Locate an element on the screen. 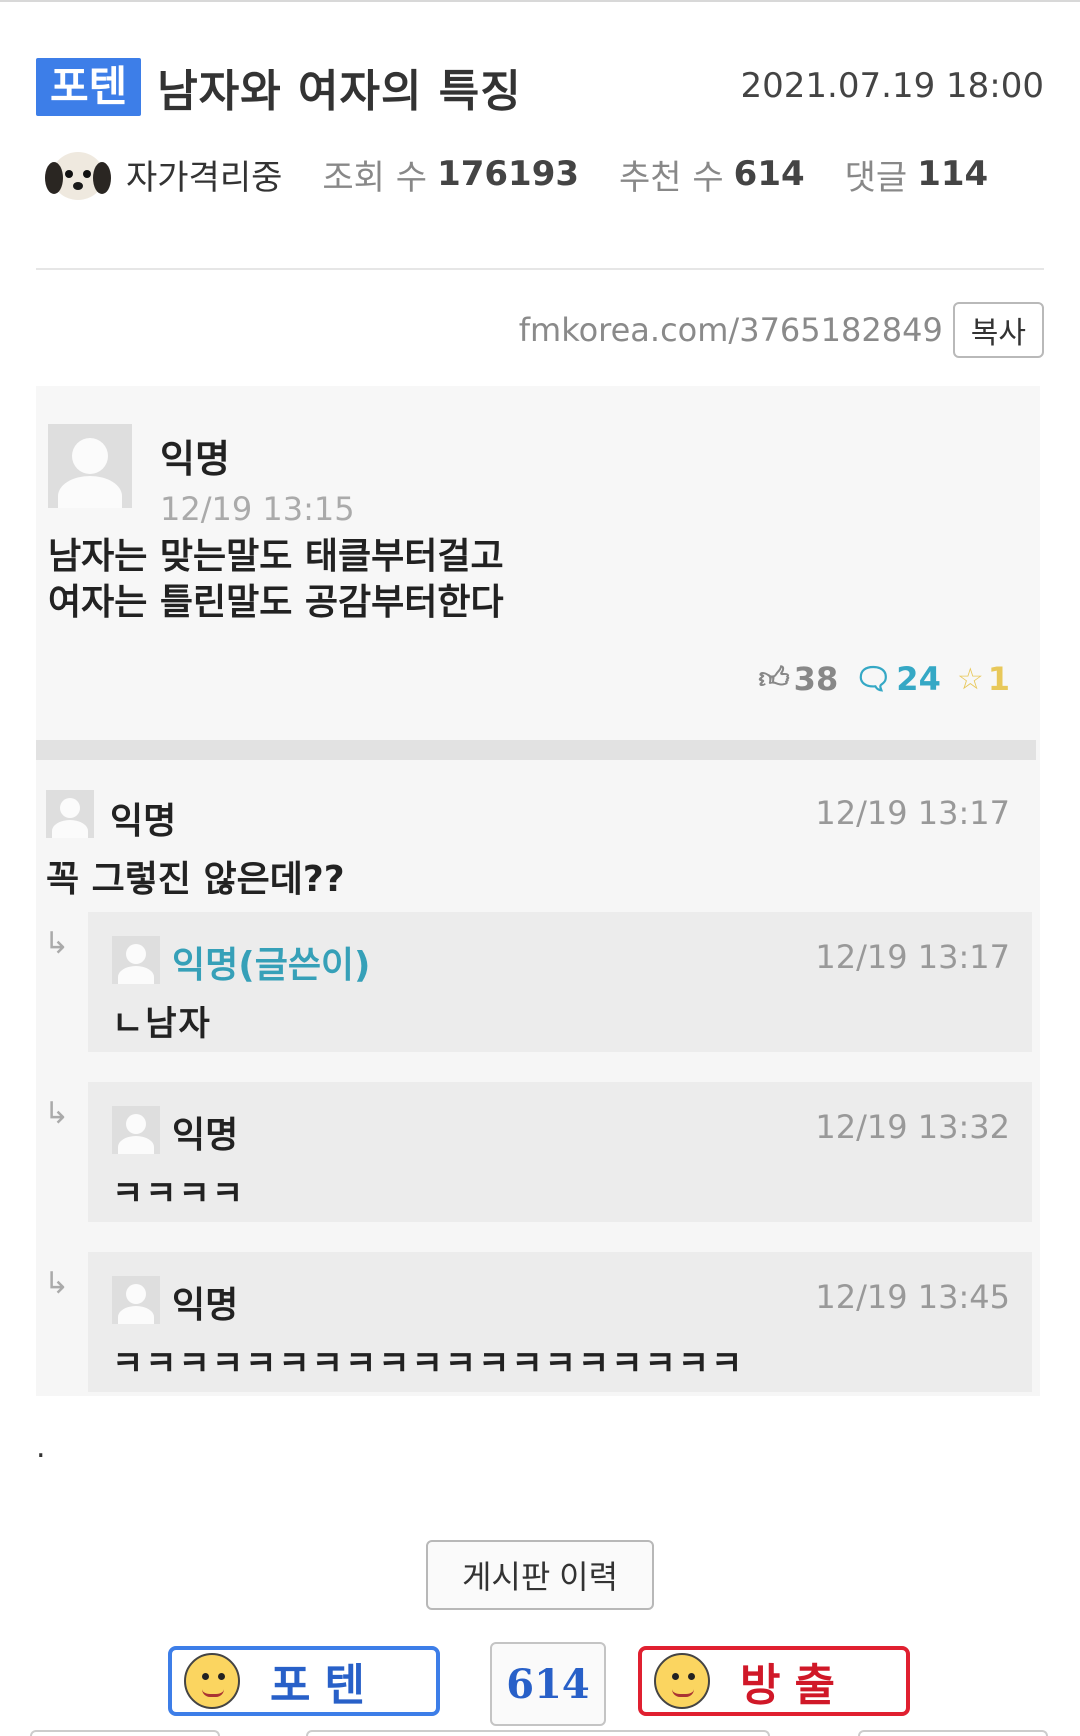  copy-url-button: 복사 is located at coordinates (998, 330).